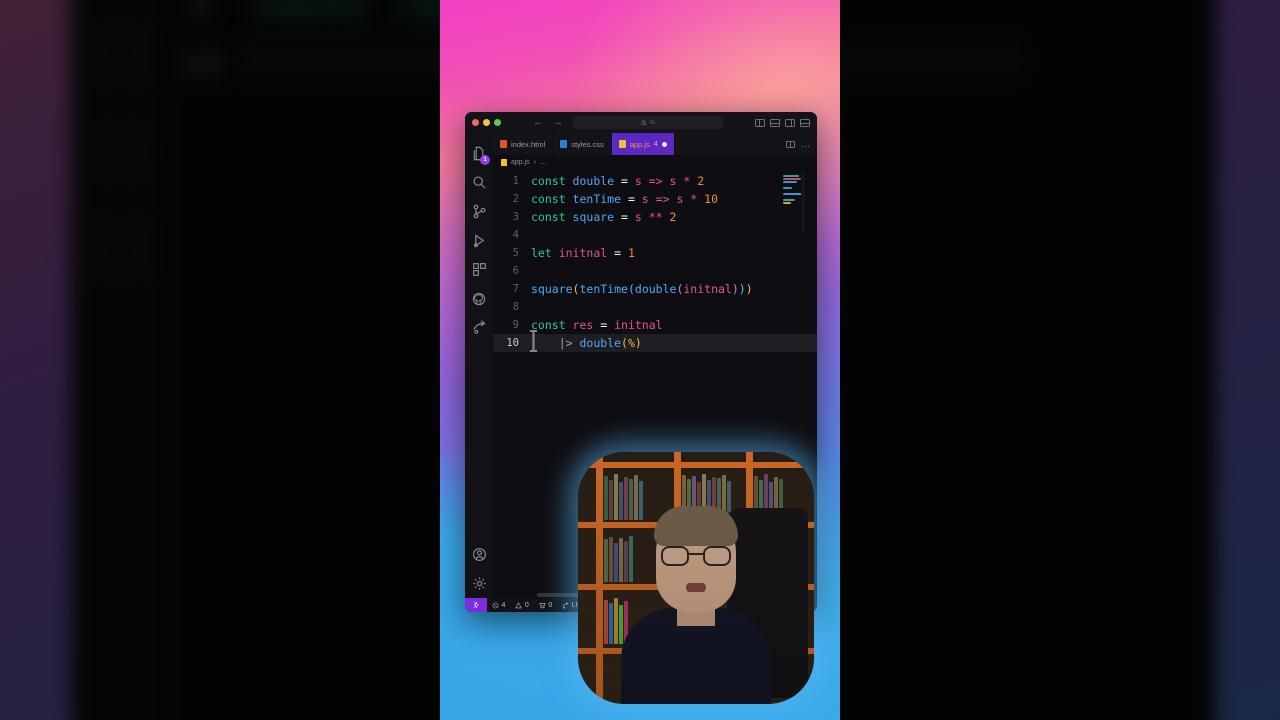 This screenshot has width=1280, height=720. Describe the element at coordinates (558, 122) in the screenshot. I see `forward-arrow-icon: →` at that location.